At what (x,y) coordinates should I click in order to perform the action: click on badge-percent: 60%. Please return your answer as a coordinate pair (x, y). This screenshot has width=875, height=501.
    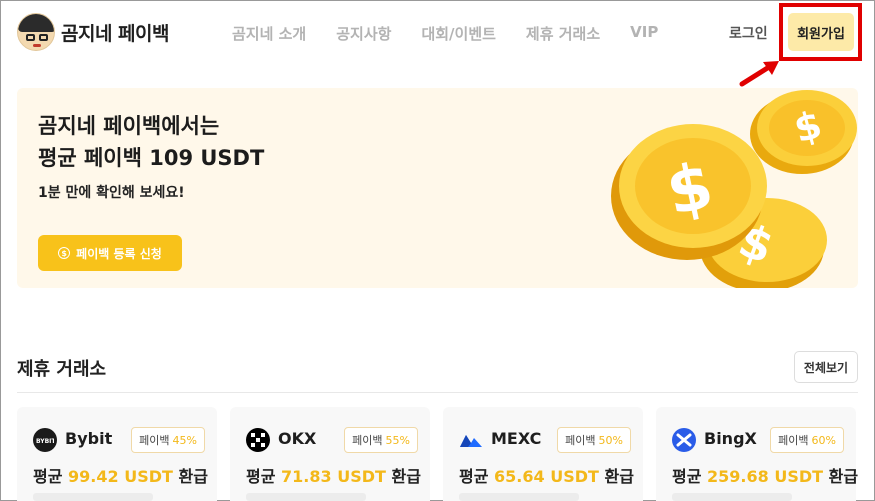
    Looking at the image, I should click on (823, 440).